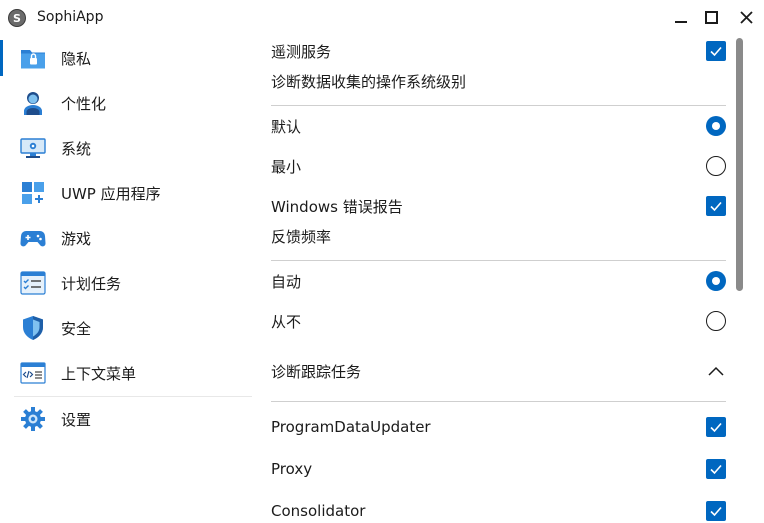  What do you see at coordinates (76, 419) in the screenshot?
I see `sidebar-item-label: 设置` at bounding box center [76, 419].